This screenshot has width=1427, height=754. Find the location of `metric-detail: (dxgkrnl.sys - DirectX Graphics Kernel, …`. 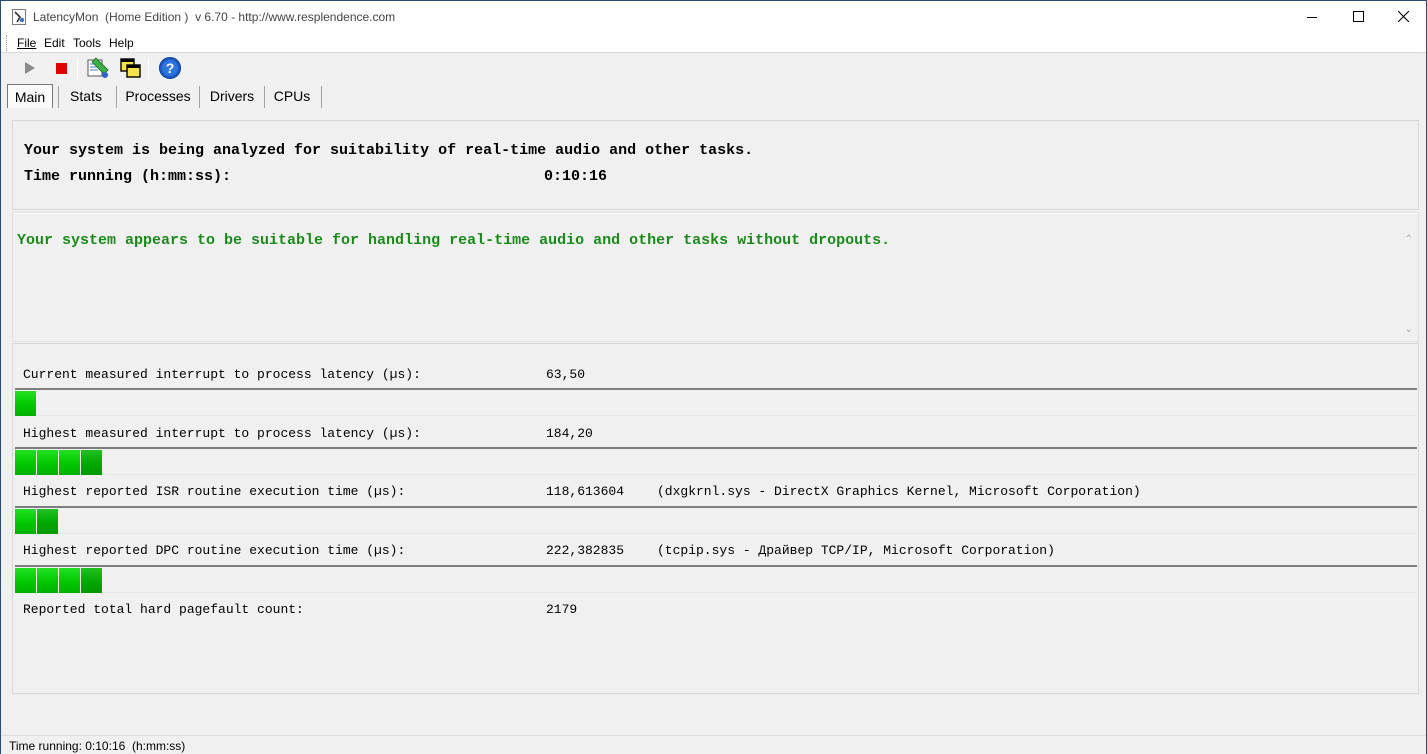

metric-detail: (dxgkrnl.sys - DirectX Graphics Kernel, … is located at coordinates (899, 491).